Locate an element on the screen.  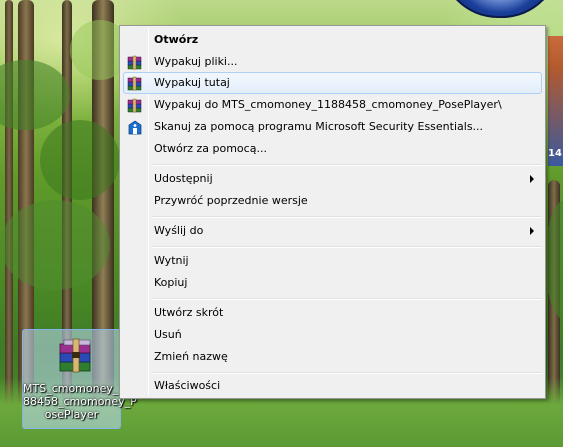
winrar-archive-icon is located at coordinates (75, 355).